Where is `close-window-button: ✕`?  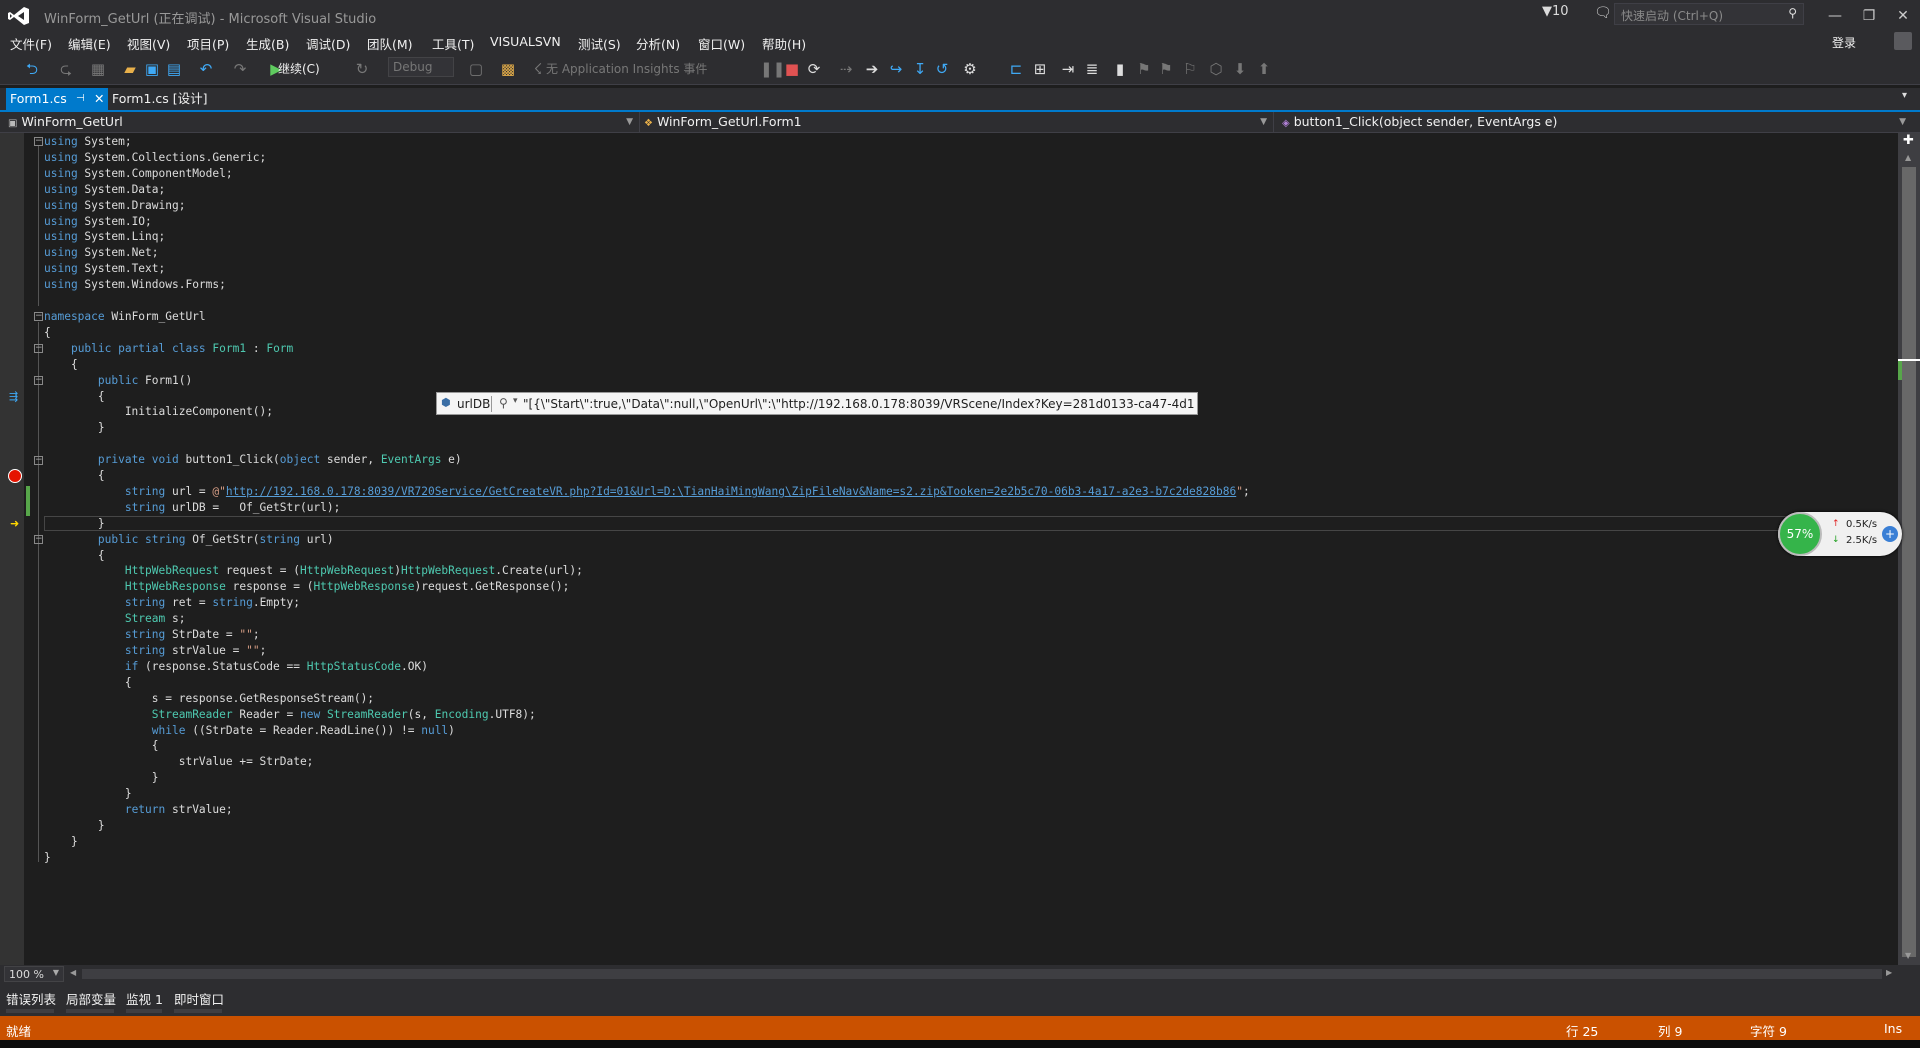 close-window-button: ✕ is located at coordinates (1903, 16).